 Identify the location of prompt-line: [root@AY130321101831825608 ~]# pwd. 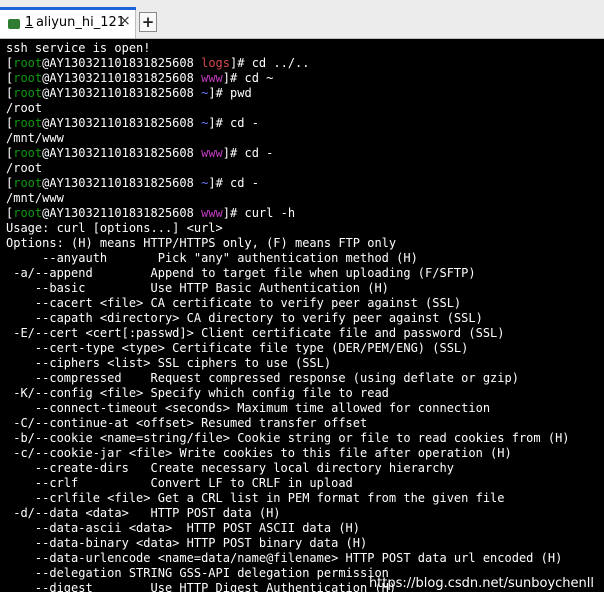
(305, 93).